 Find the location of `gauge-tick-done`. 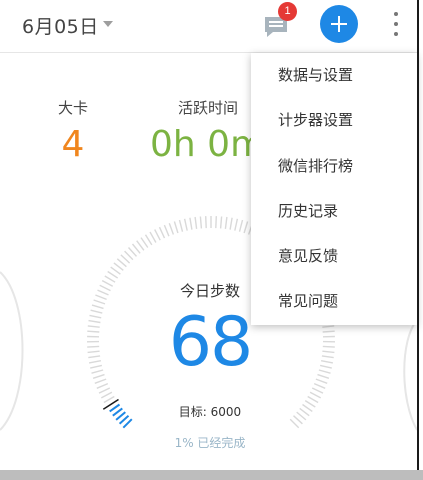

gauge-tick-done is located at coordinates (115, 408).